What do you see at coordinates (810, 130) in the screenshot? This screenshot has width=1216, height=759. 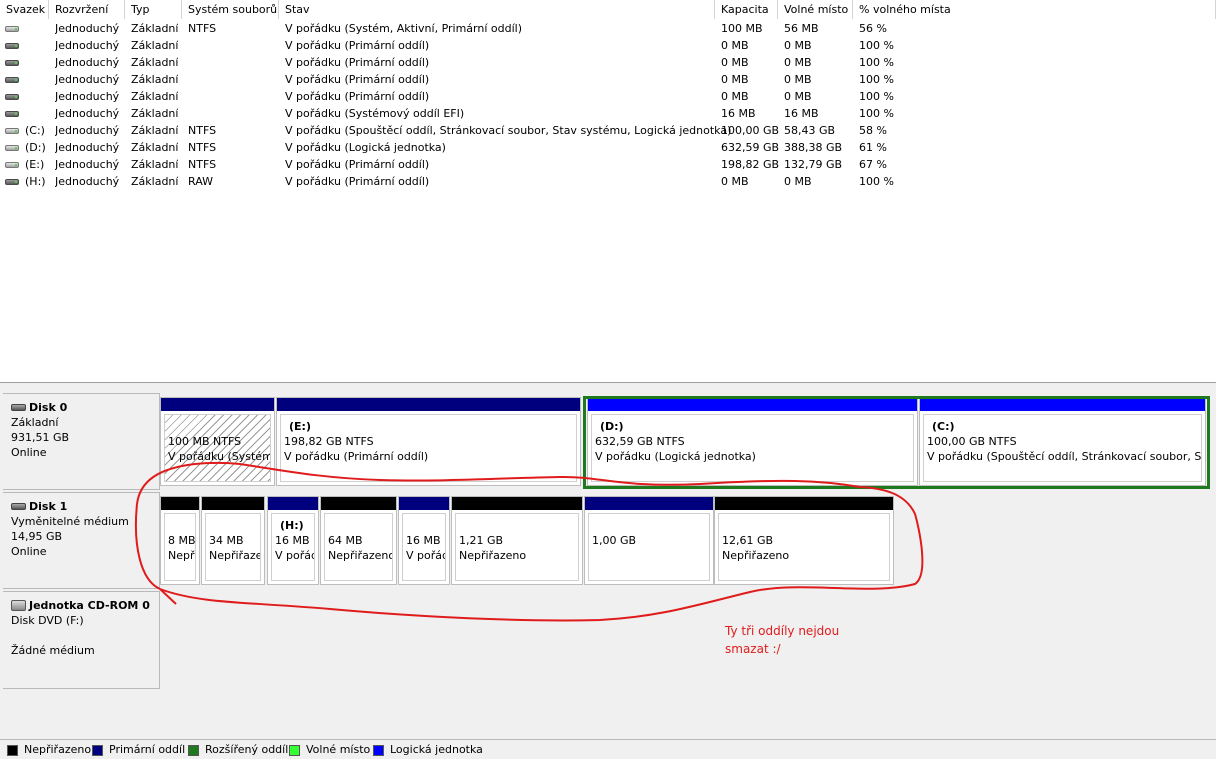 I see `volume-free: 58,43 GB` at bounding box center [810, 130].